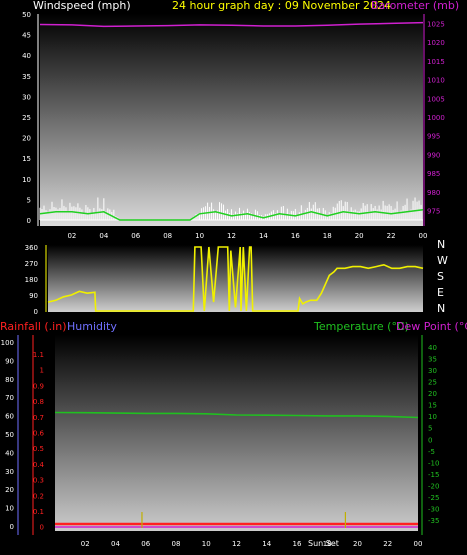 This screenshot has height=555, width=467. Describe the element at coordinates (38, 449) in the screenshot. I see `rainfall-tick-label: 0.5` at that location.